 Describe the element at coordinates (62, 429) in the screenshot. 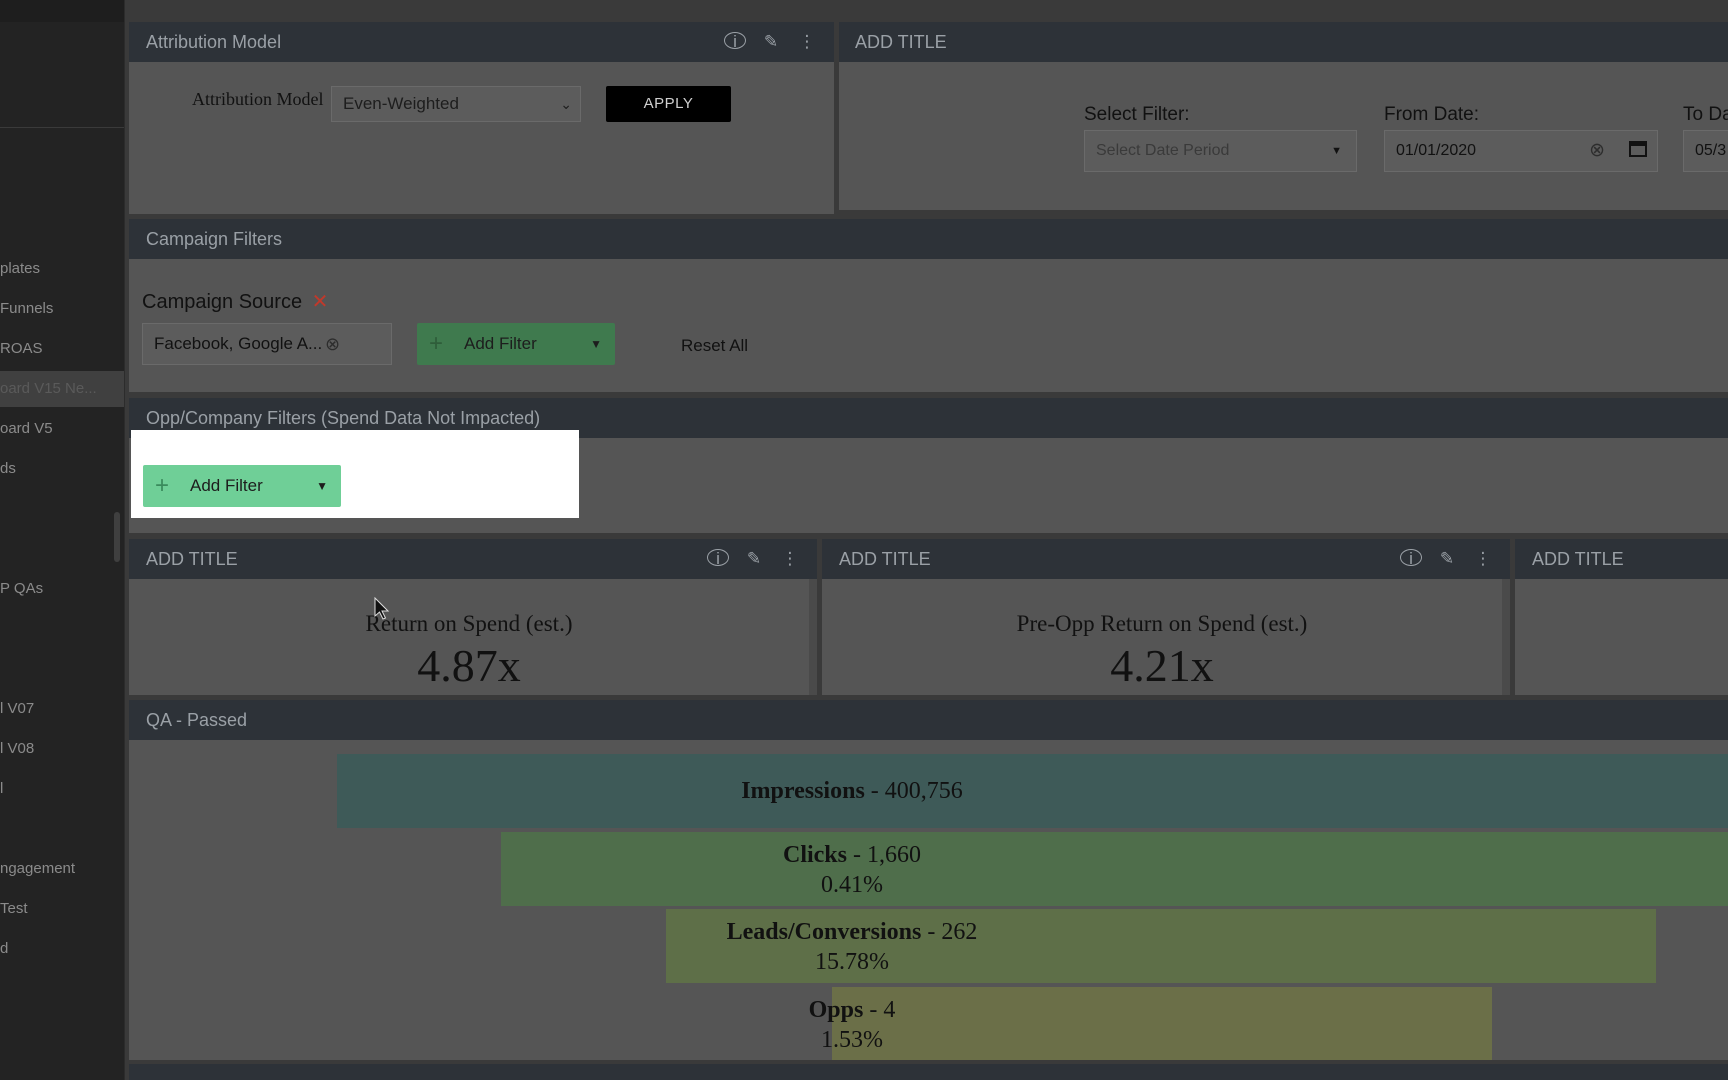

I see `sidebar-item-dashboard-v5: oard V5` at that location.